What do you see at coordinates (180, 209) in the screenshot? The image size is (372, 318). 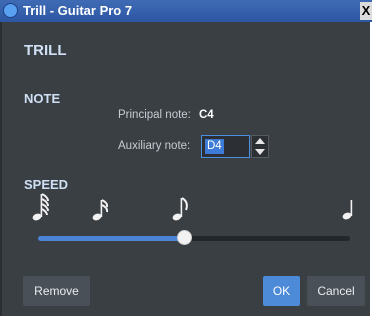 I see `sixteenth-note-icon` at bounding box center [180, 209].